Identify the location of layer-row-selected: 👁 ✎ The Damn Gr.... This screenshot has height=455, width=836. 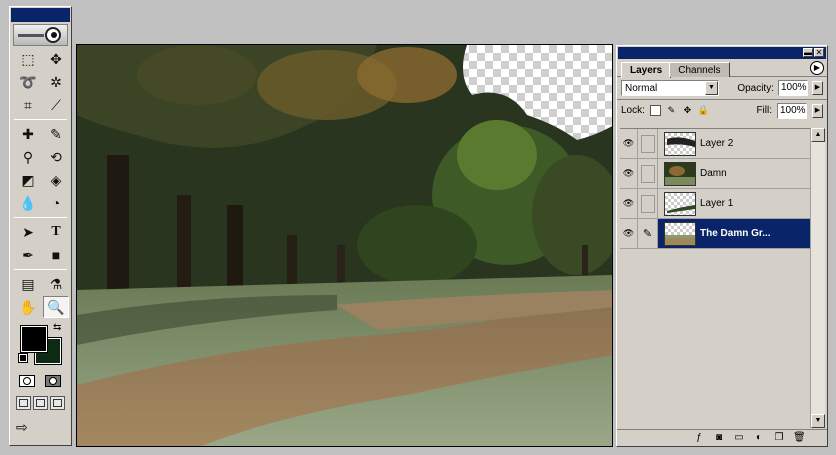
(715, 234).